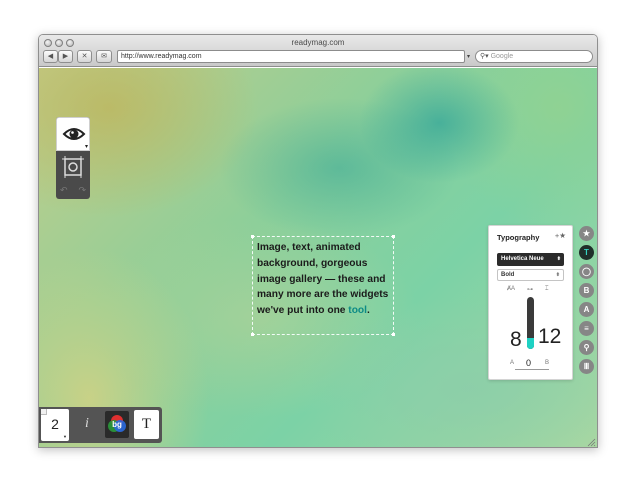 The height and width of the screenshot is (496, 636). Describe the element at coordinates (528, 363) in the screenshot. I see `tracking-value: 0` at that location.